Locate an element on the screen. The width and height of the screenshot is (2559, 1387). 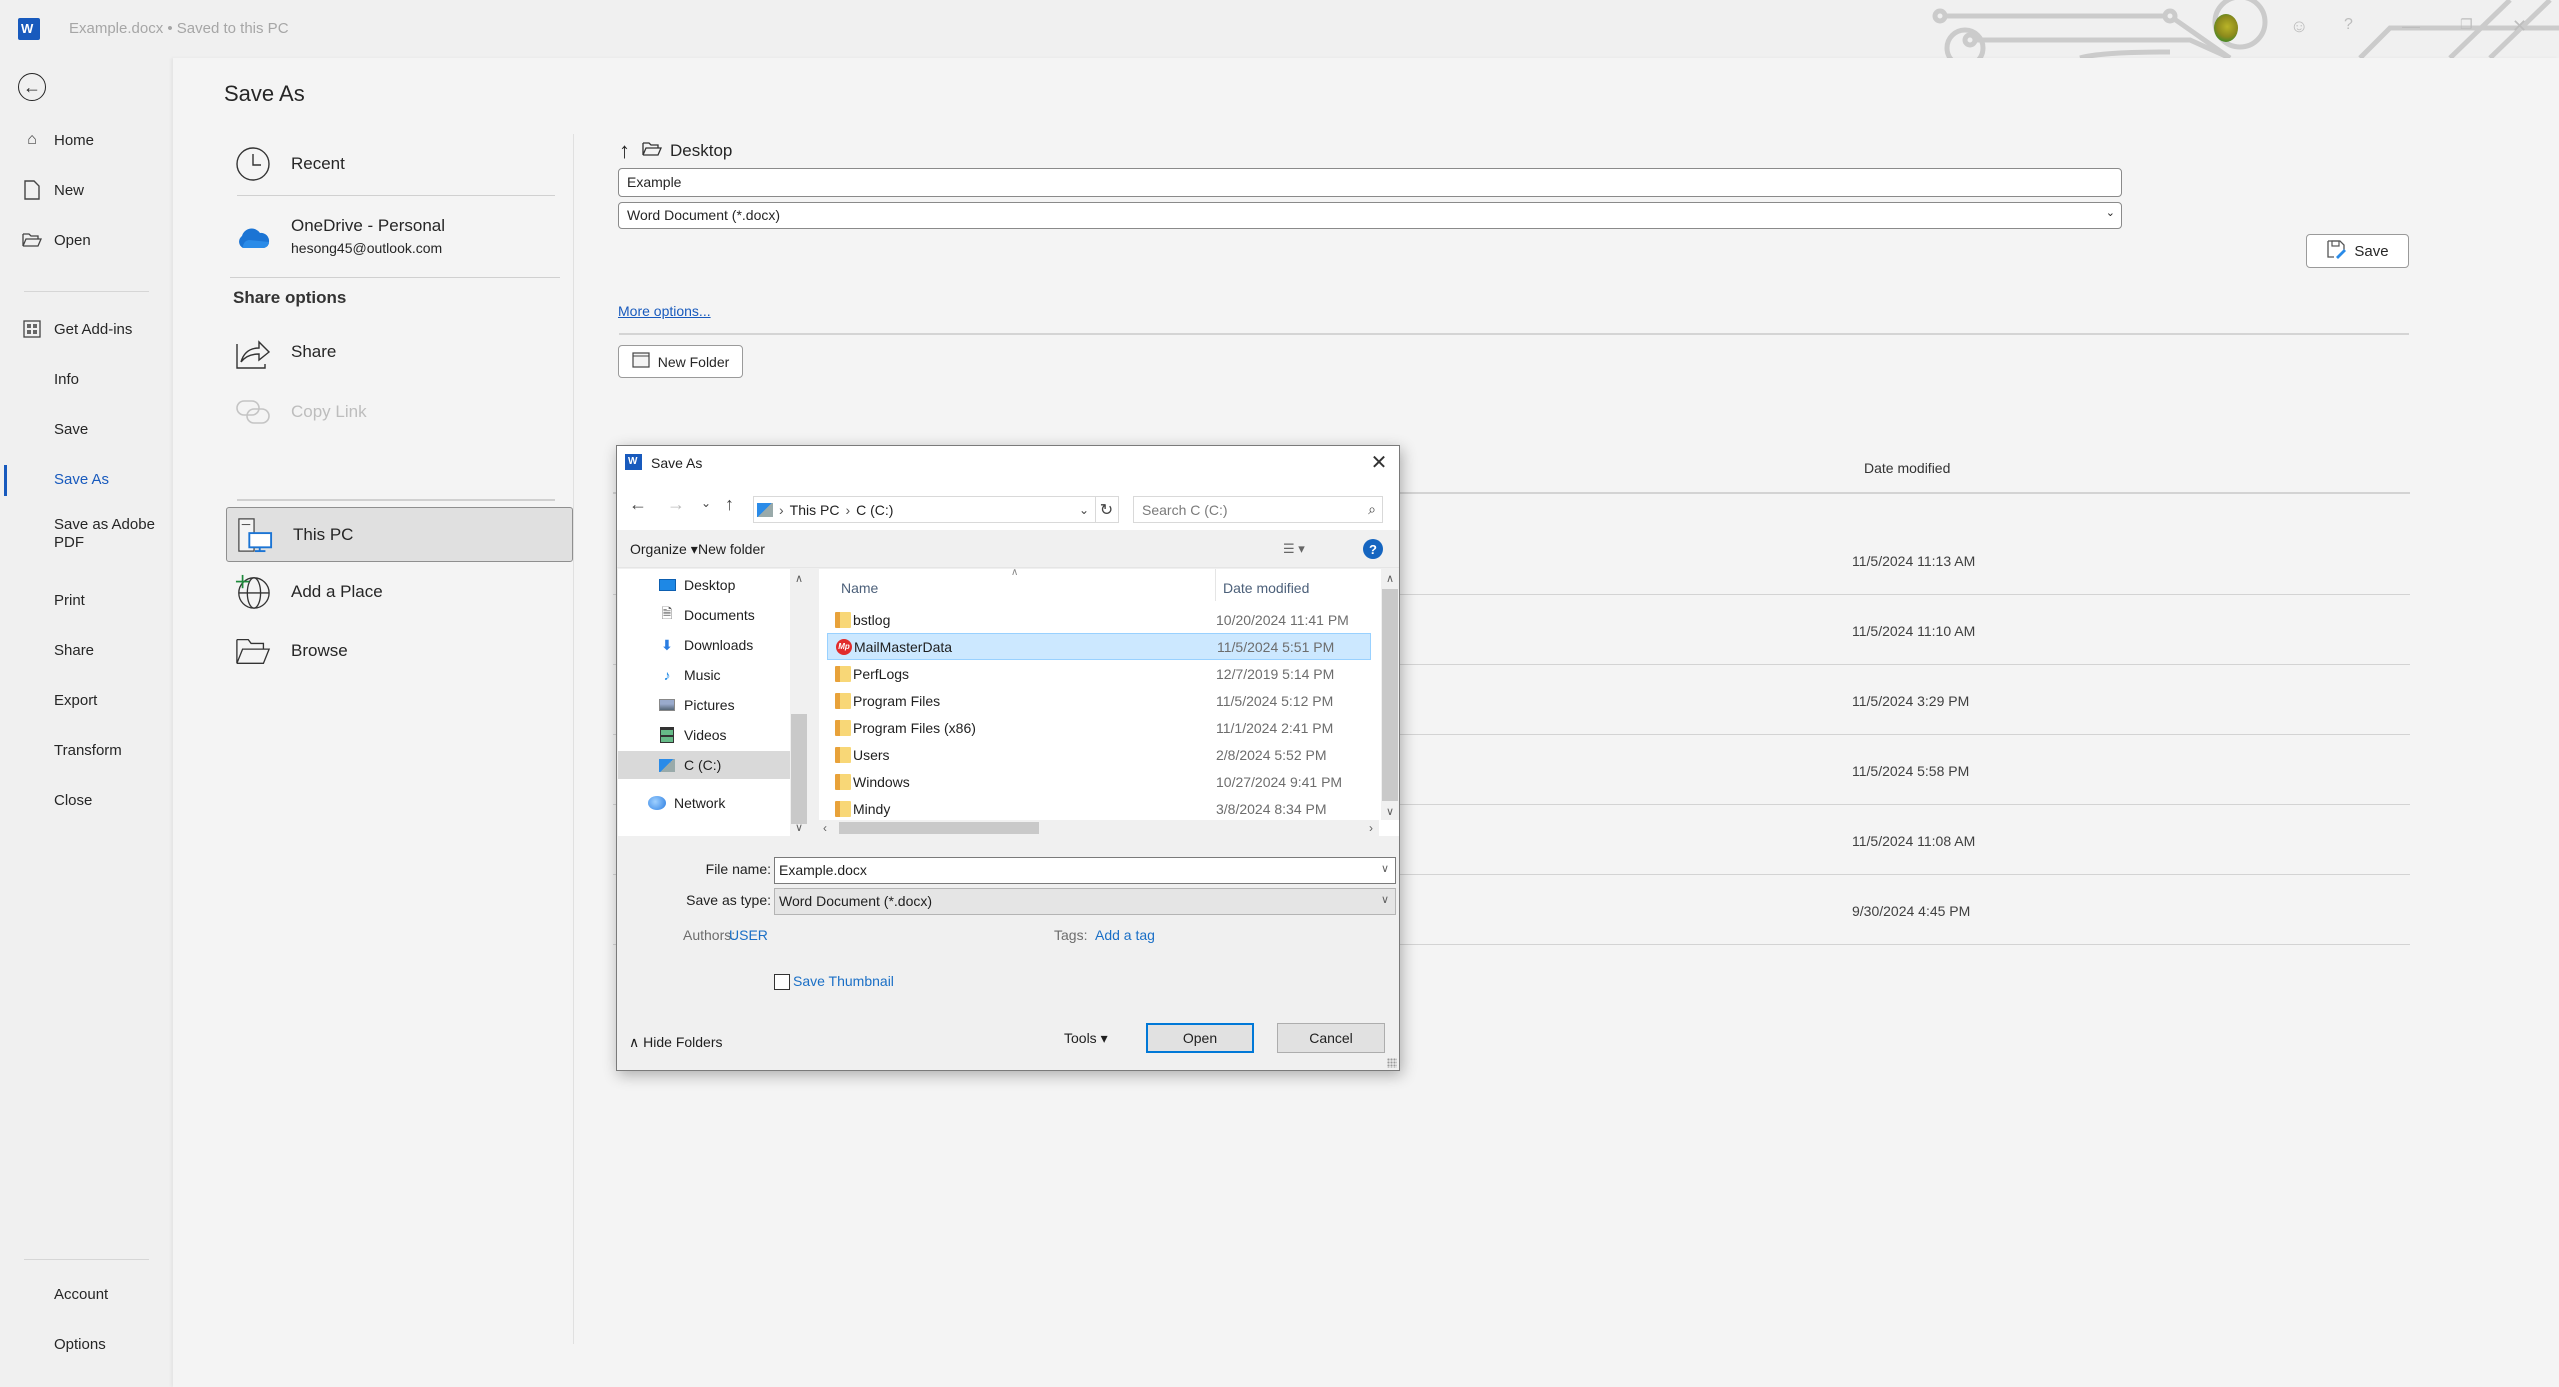
breadcrumb-this-pc: This PC is located at coordinates (815, 510).